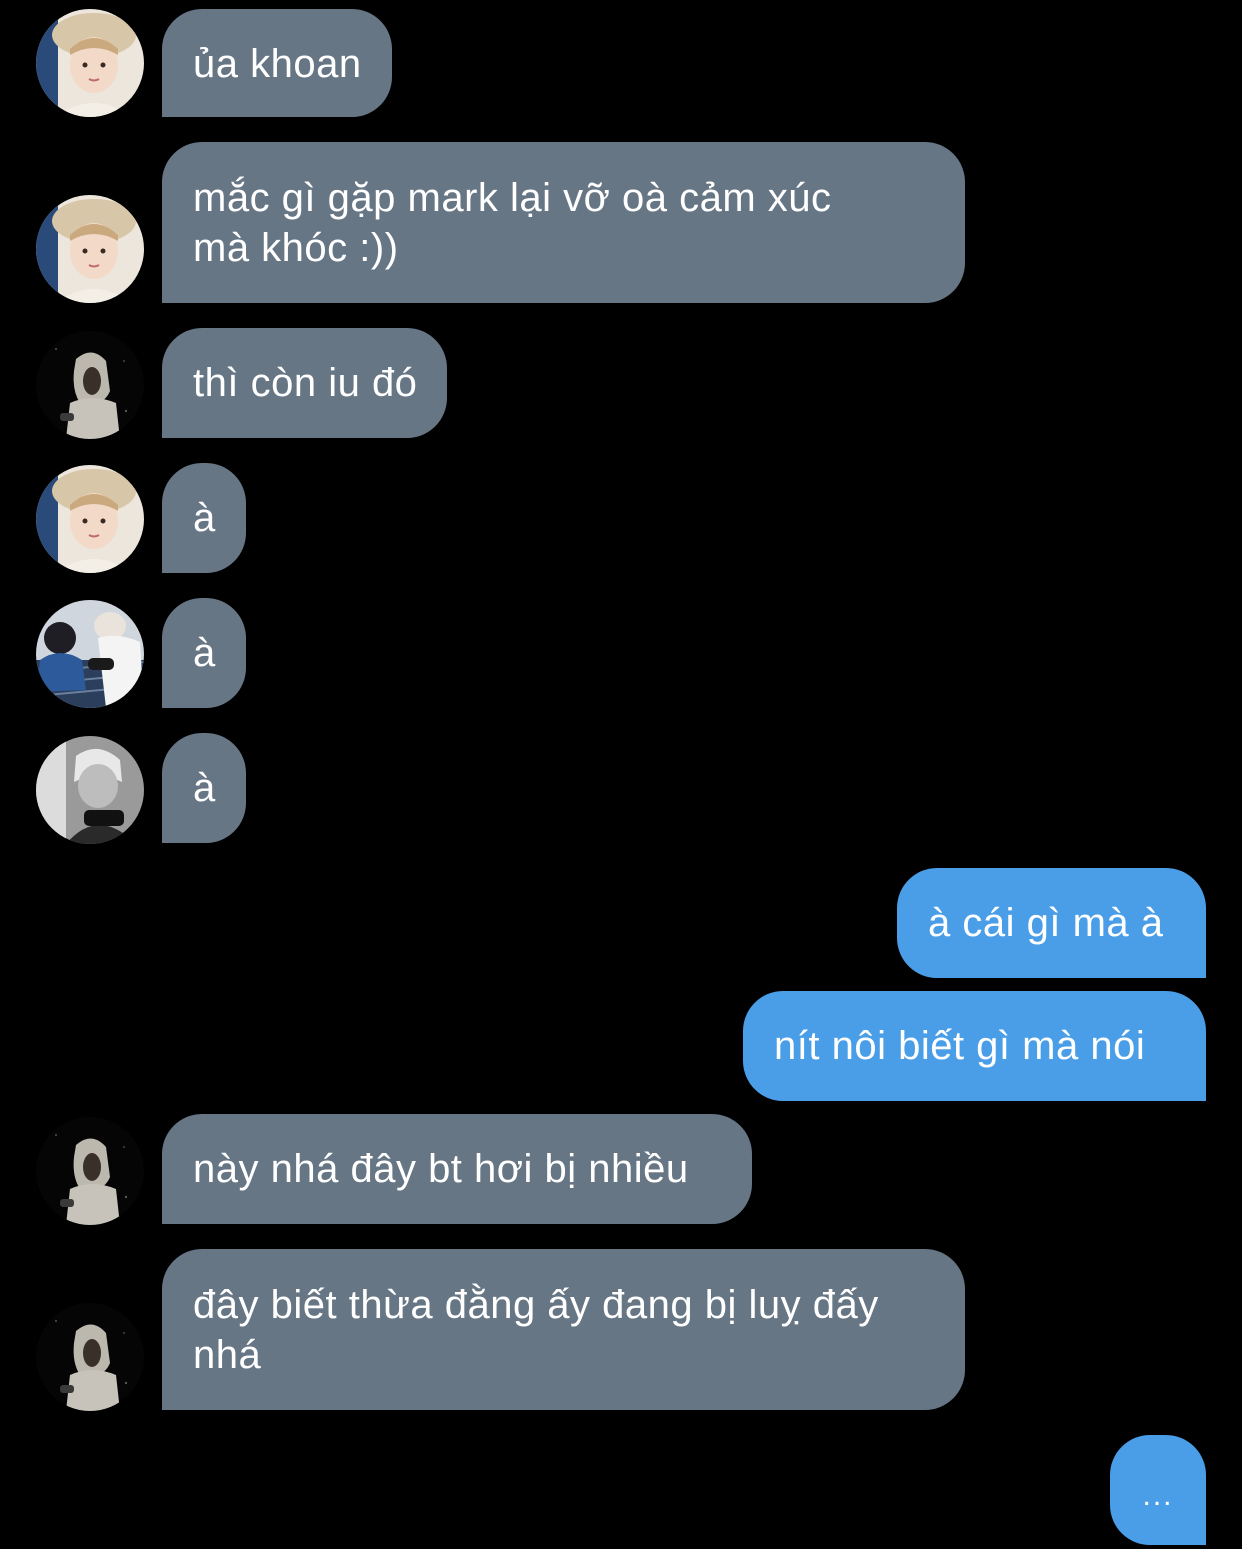  Describe the element at coordinates (960, 1046) in the screenshot. I see `message-text: nít nôi biết gì mà nói` at that location.